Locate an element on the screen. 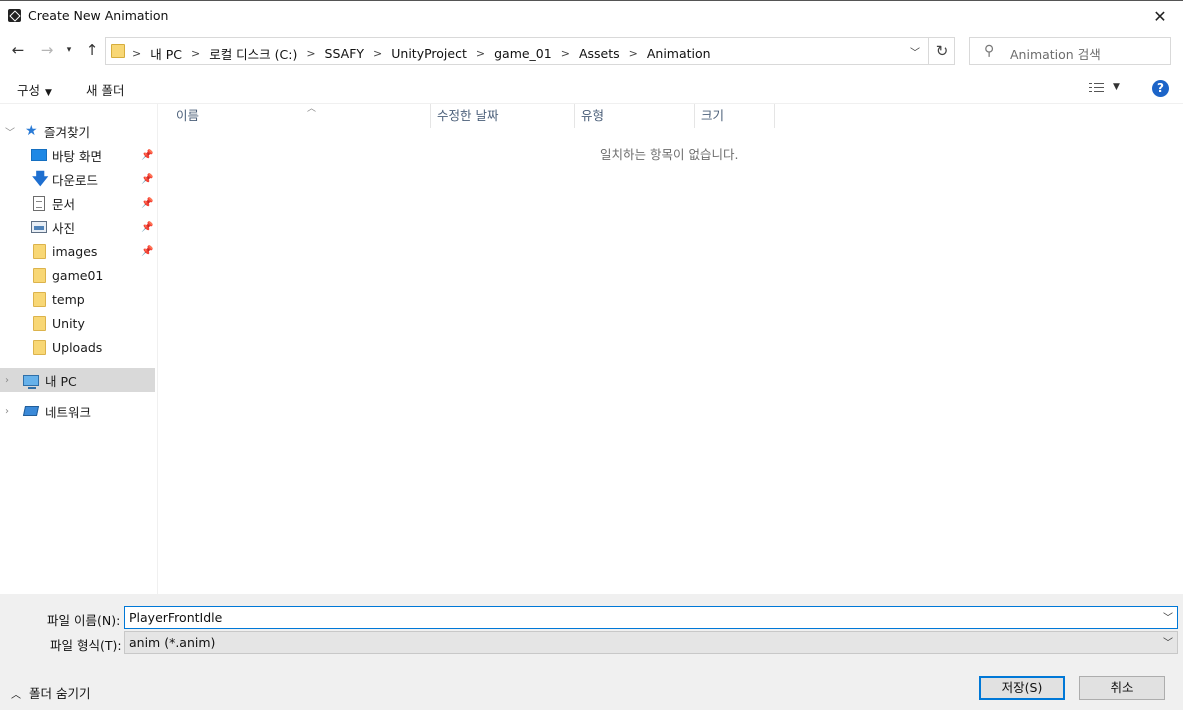  filename-field: PlayerFrontIdle ﹀ is located at coordinates (651, 617).